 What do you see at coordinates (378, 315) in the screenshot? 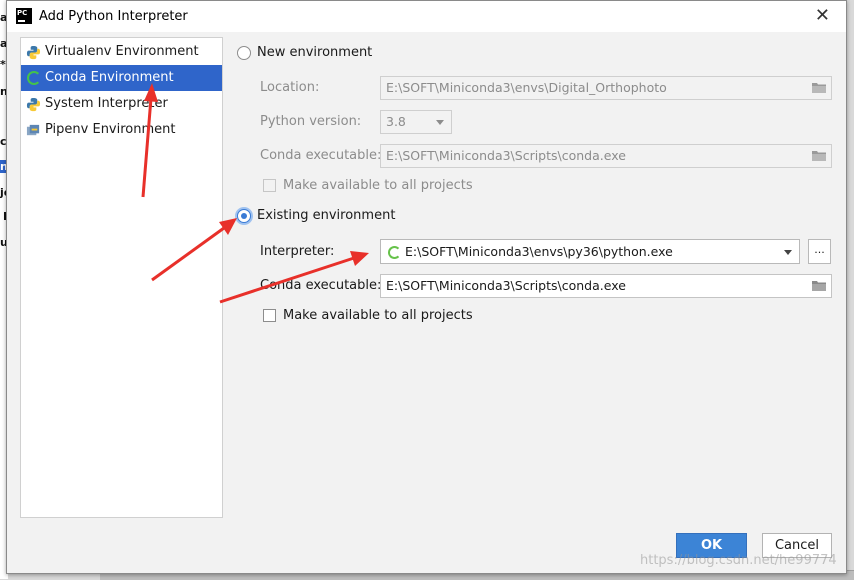
I see `make-available-label-existing: Make available to all projects` at bounding box center [378, 315].